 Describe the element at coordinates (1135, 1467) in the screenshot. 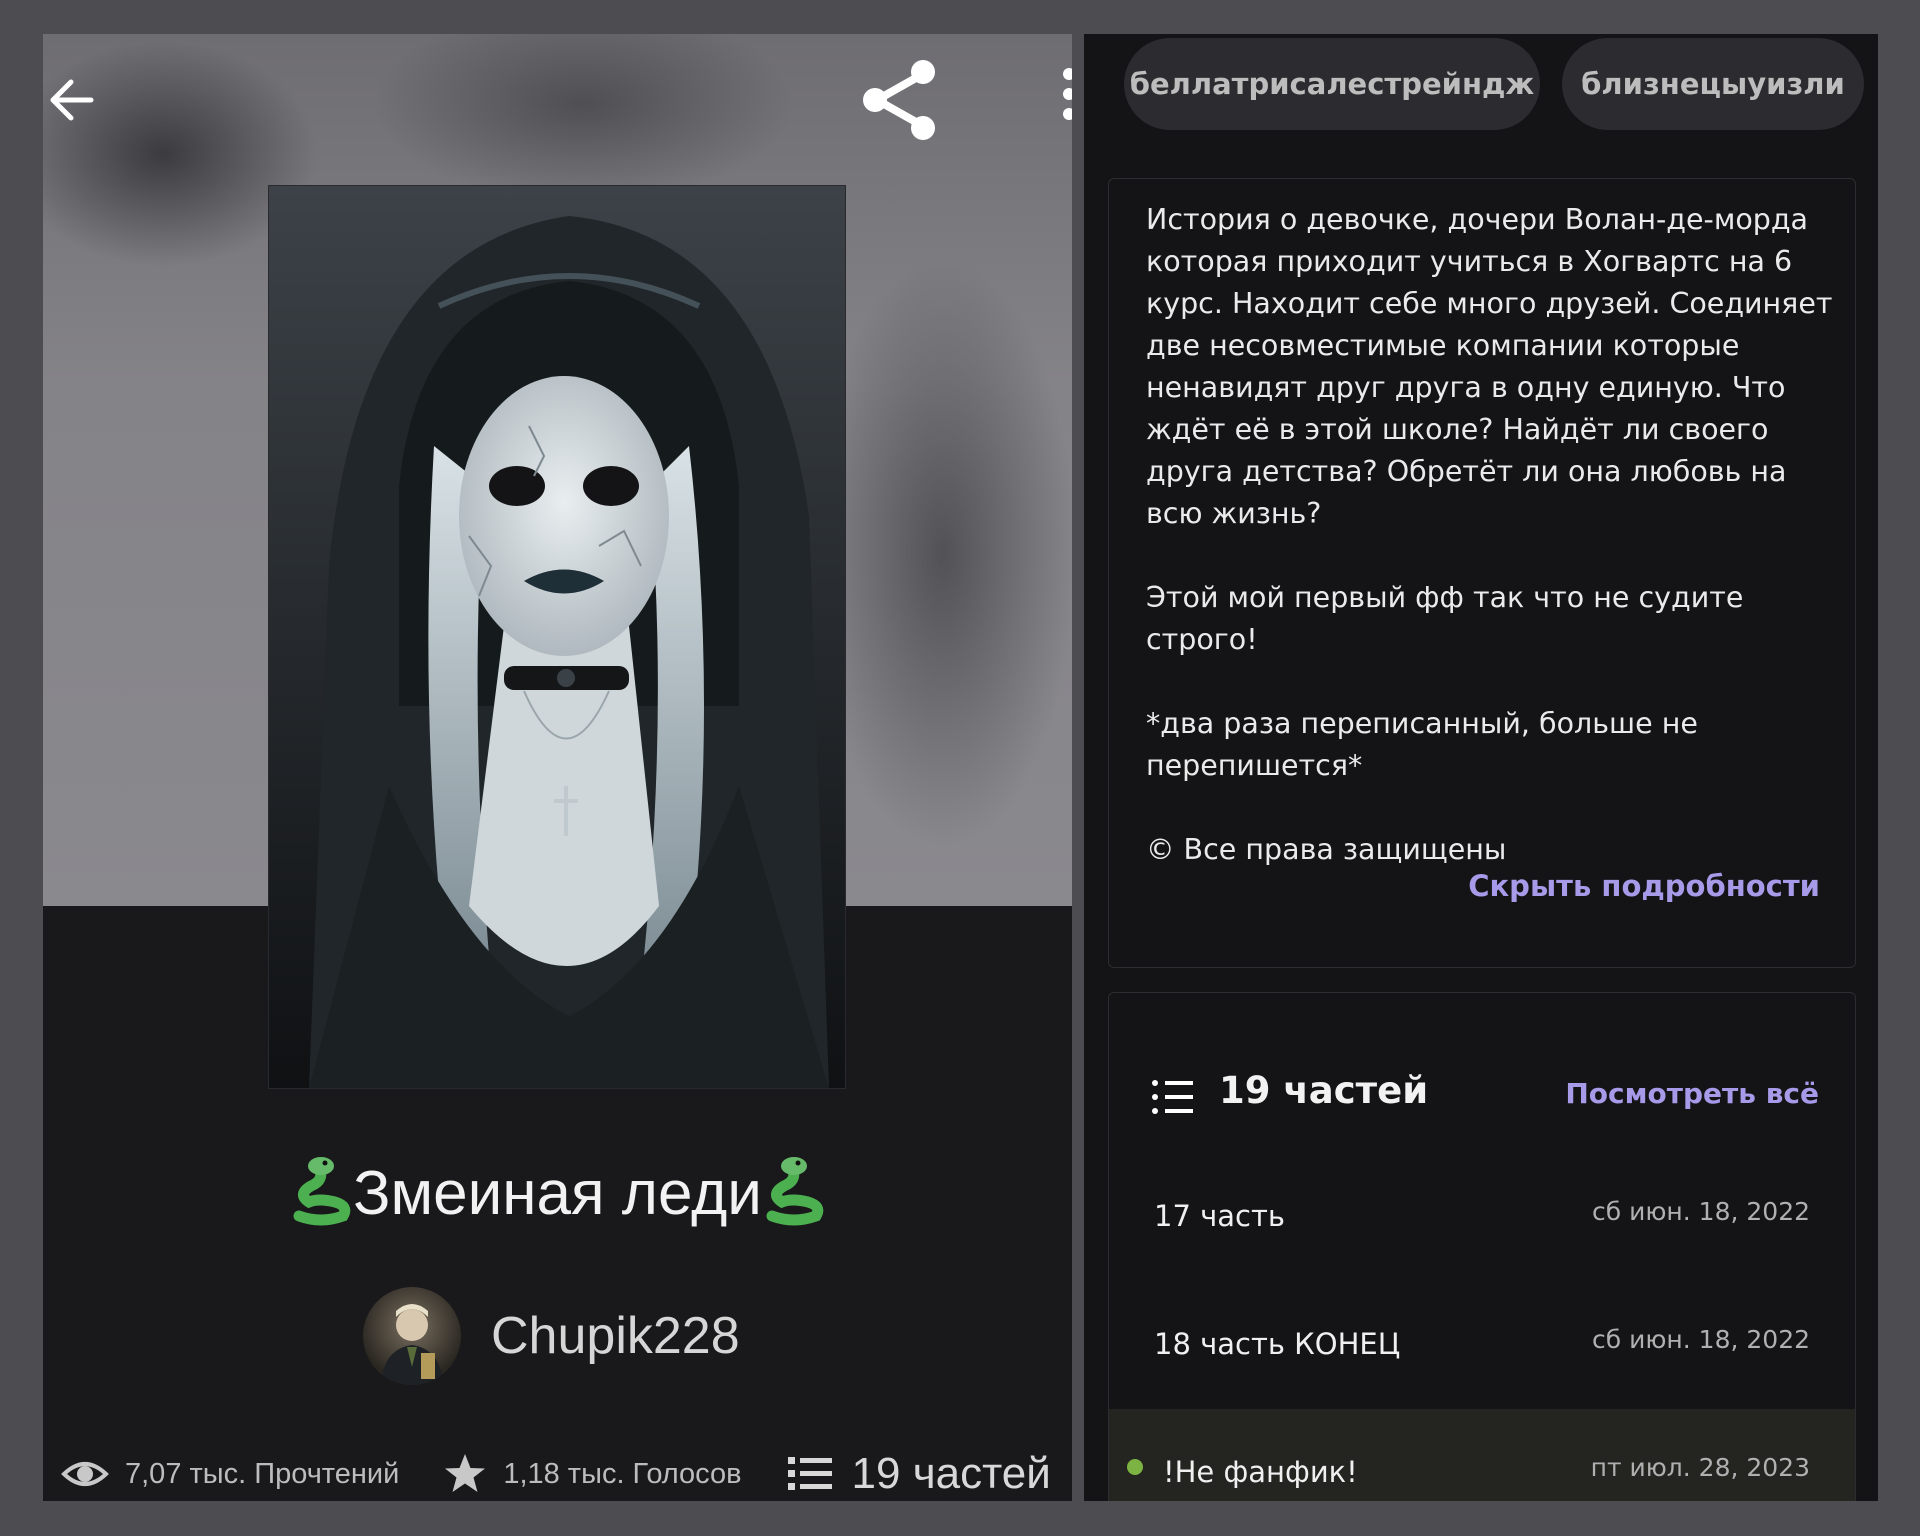

I see `new-part-indicator` at that location.